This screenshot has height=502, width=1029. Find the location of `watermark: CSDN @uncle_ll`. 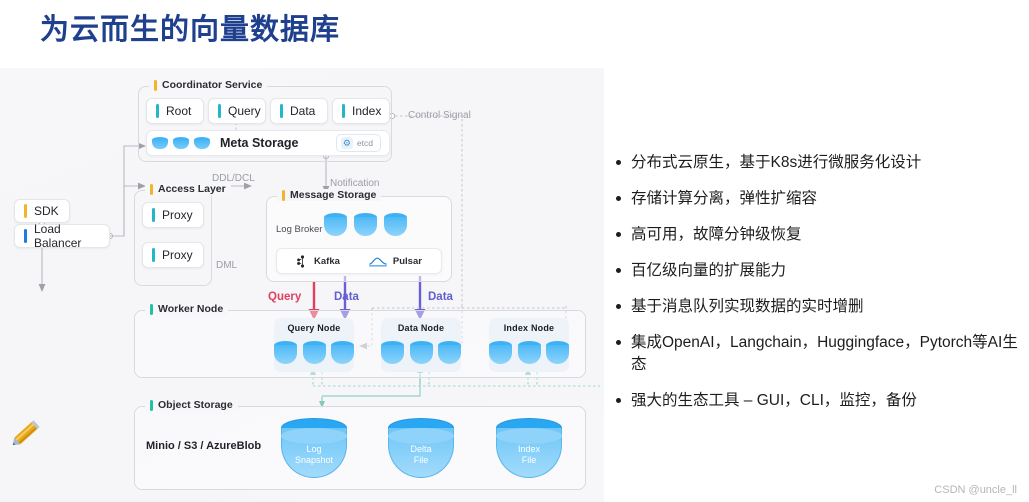

watermark: CSDN @uncle_ll is located at coordinates (975, 490).